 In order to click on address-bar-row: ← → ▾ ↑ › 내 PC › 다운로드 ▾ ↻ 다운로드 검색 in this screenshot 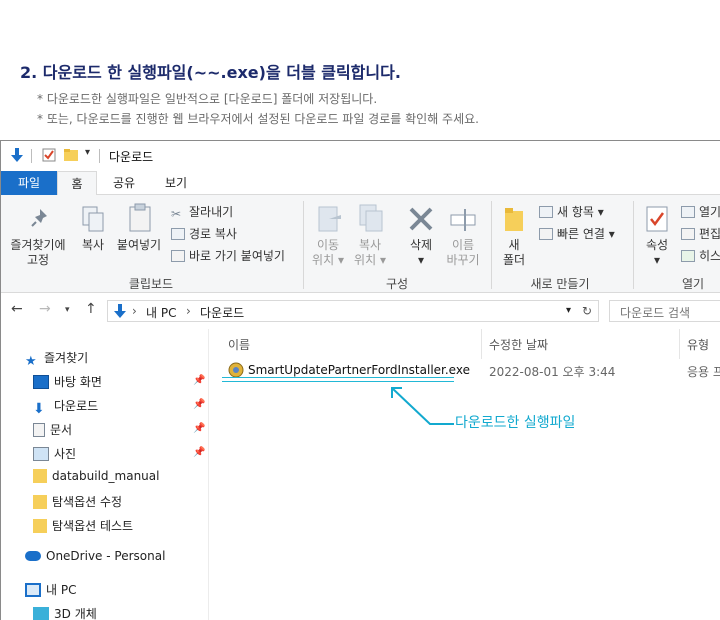, I will do `click(360, 311)`.